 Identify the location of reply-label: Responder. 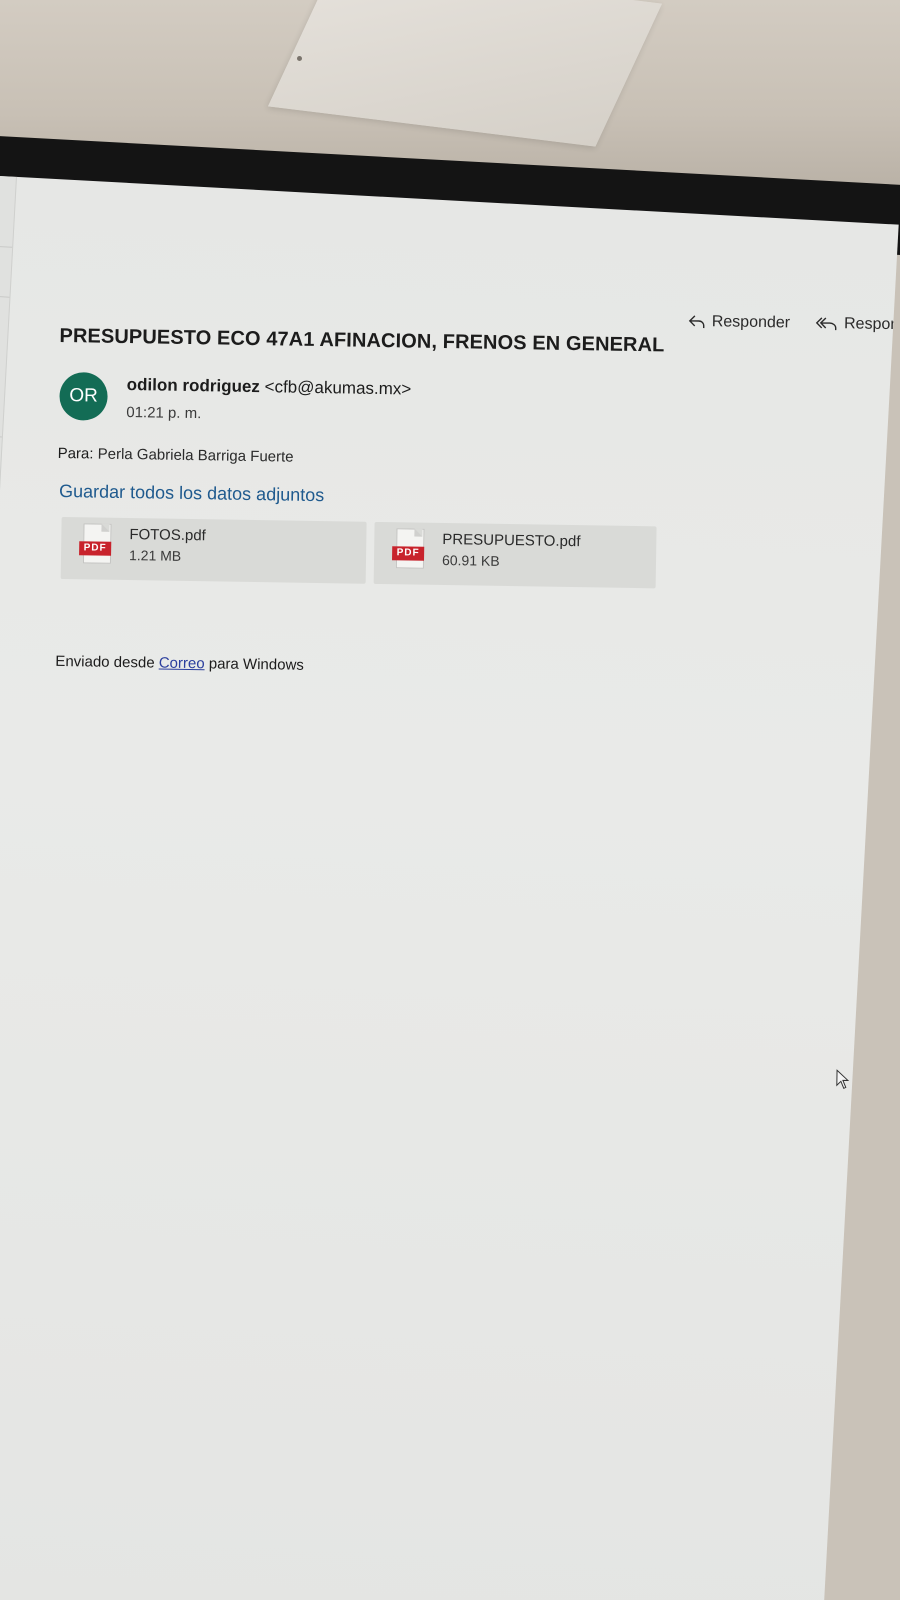
(751, 322).